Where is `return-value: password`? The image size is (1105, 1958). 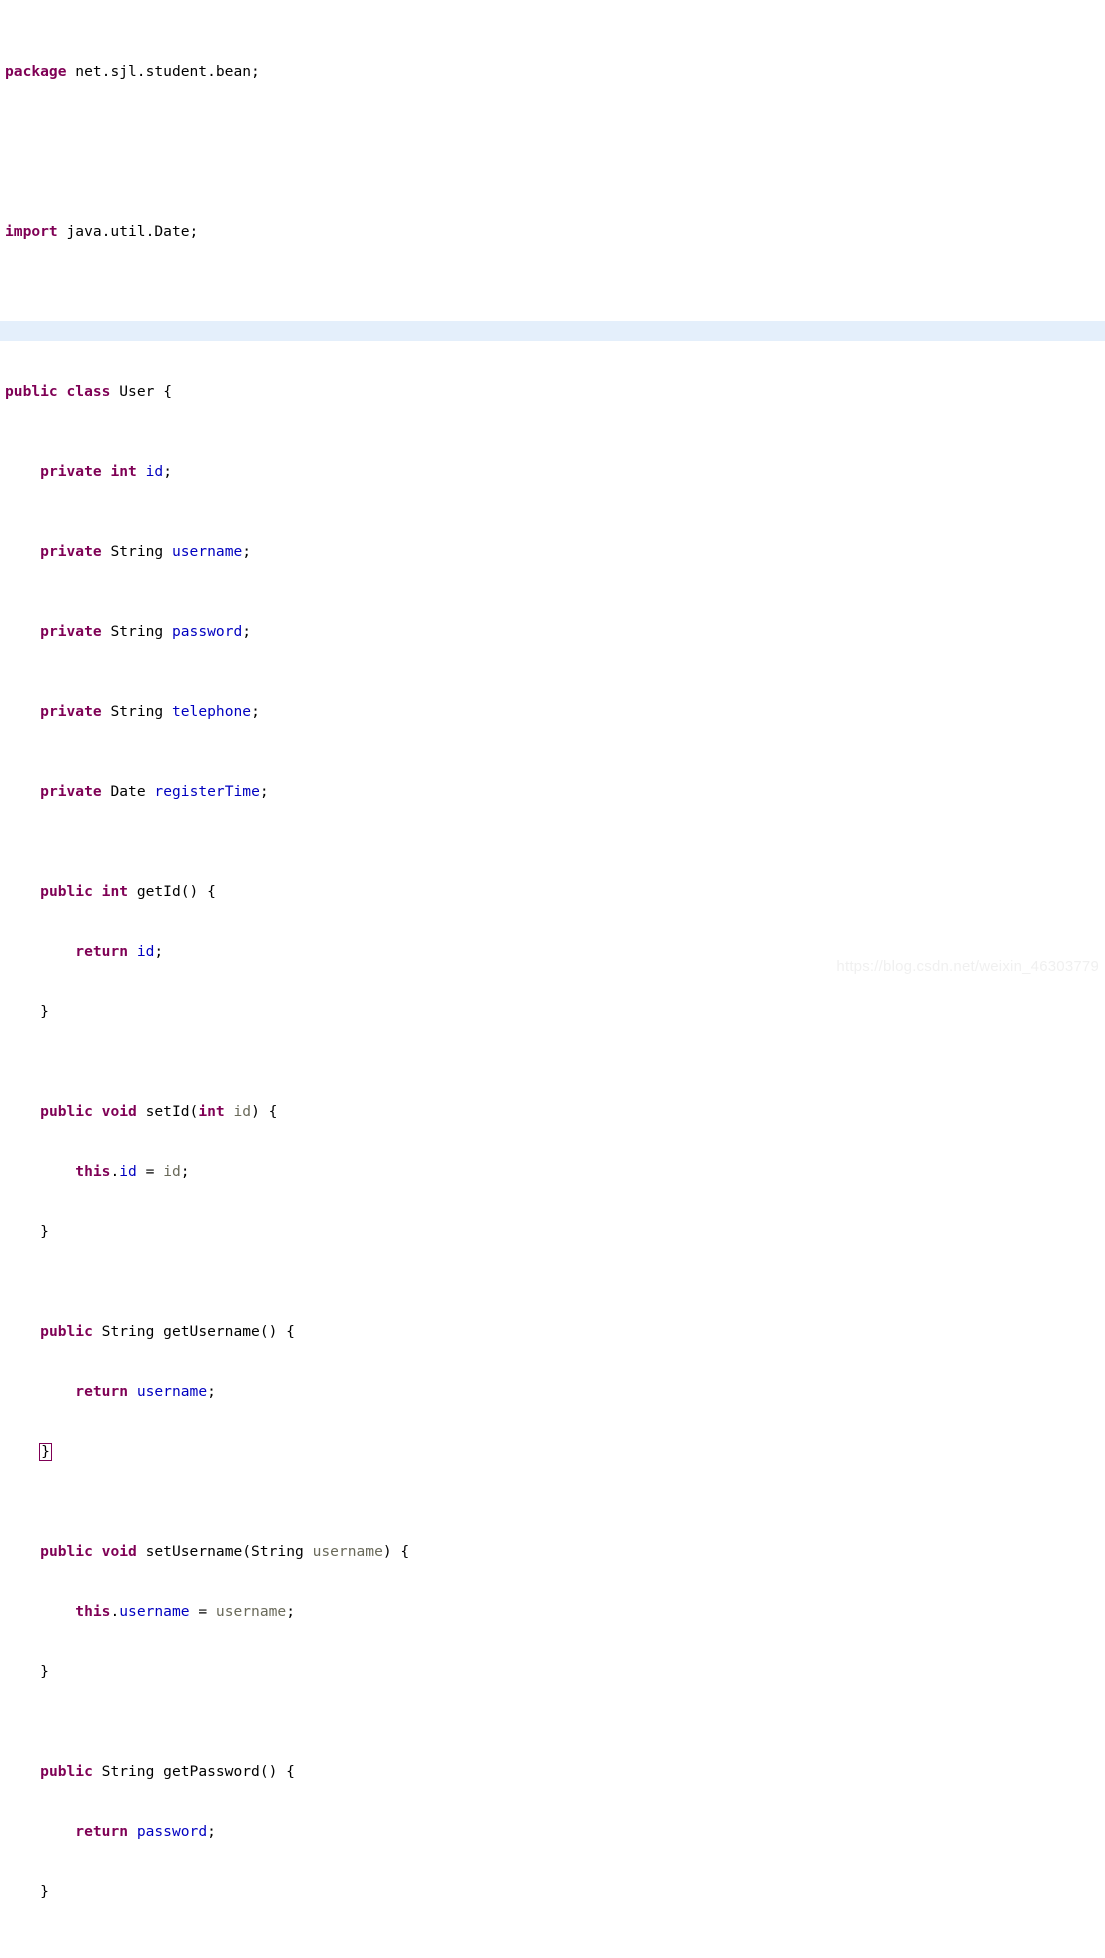
return-value: password is located at coordinates (172, 1831).